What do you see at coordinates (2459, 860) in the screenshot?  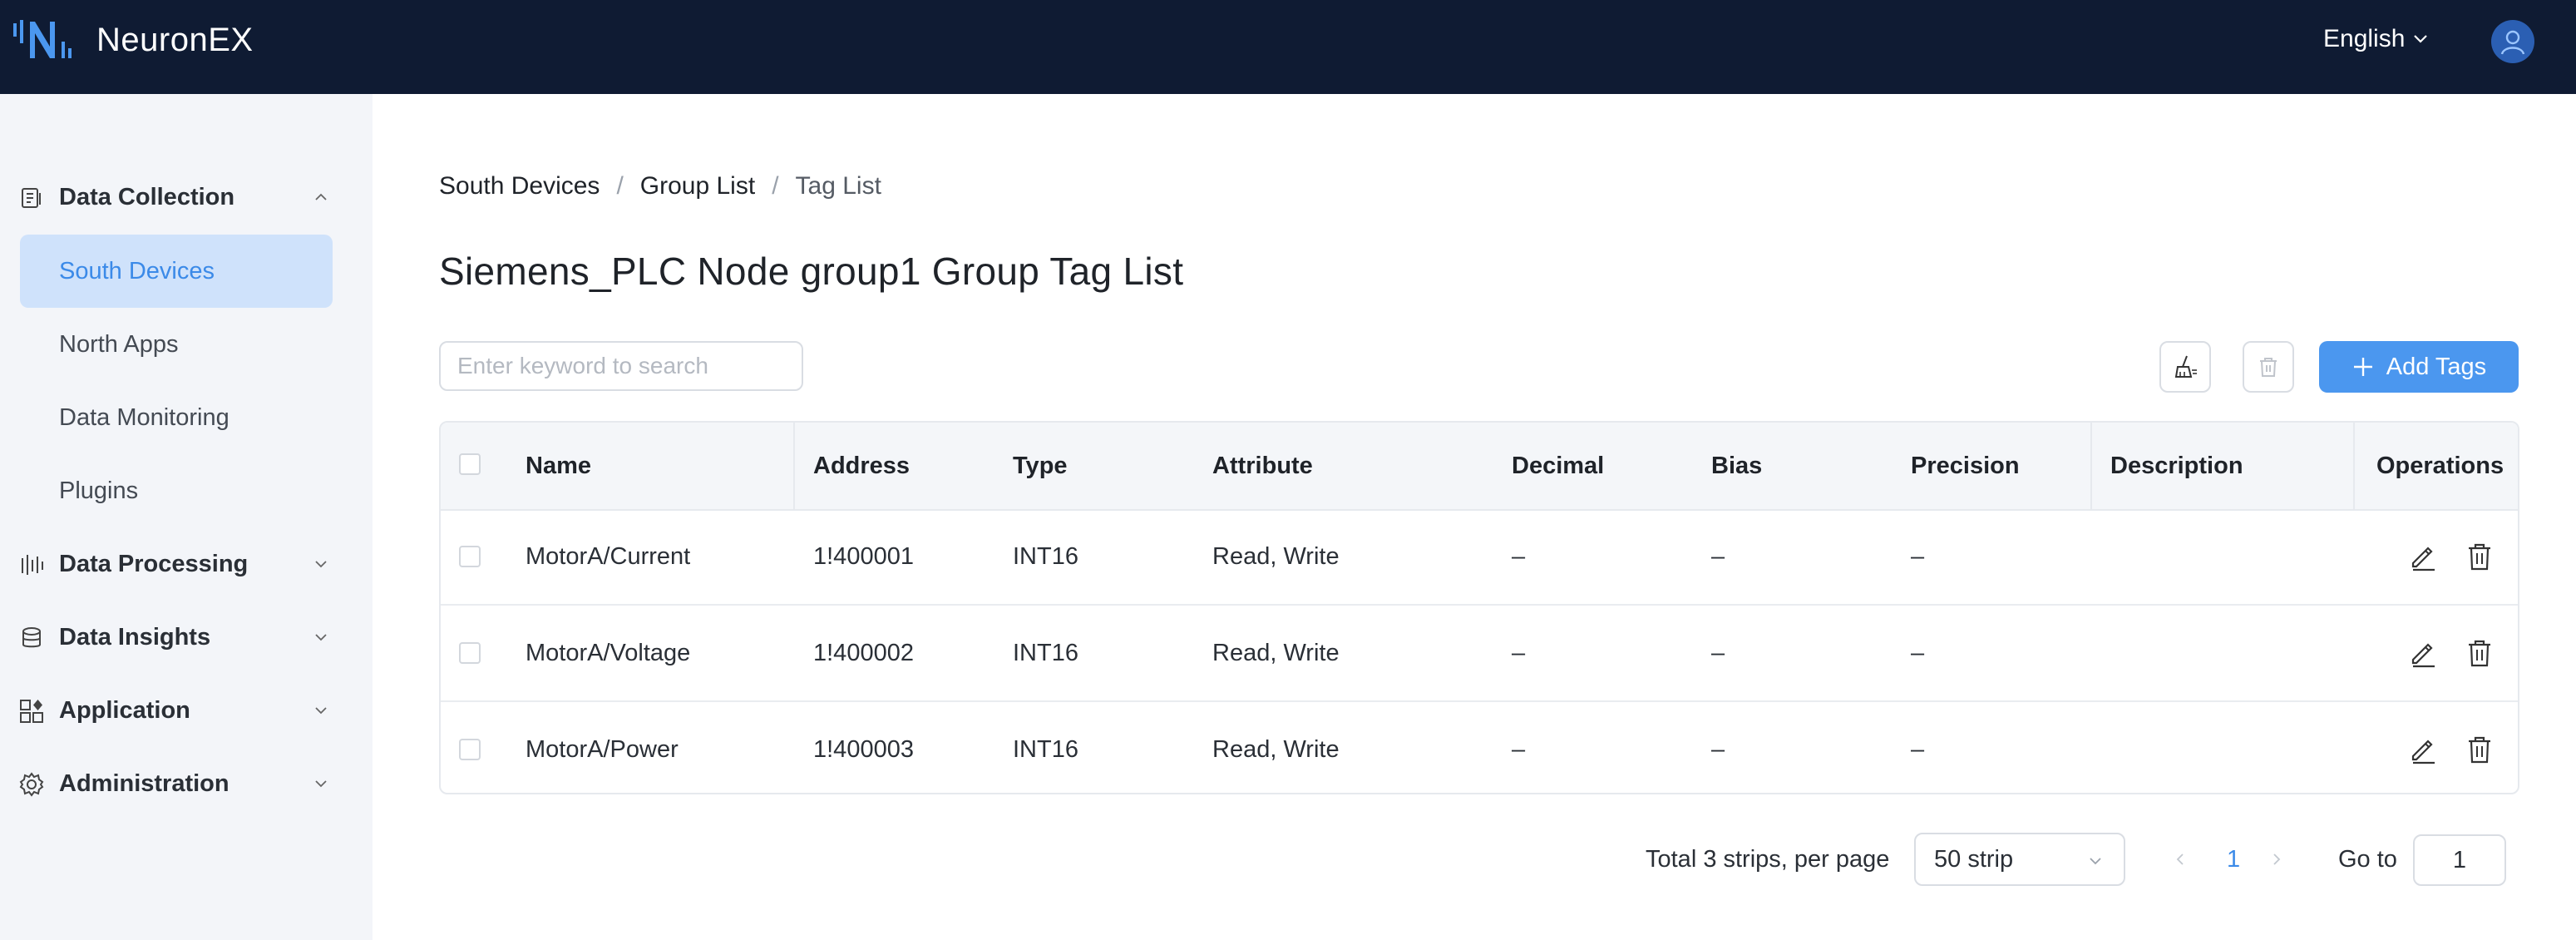 I see `goto-page-input` at bounding box center [2459, 860].